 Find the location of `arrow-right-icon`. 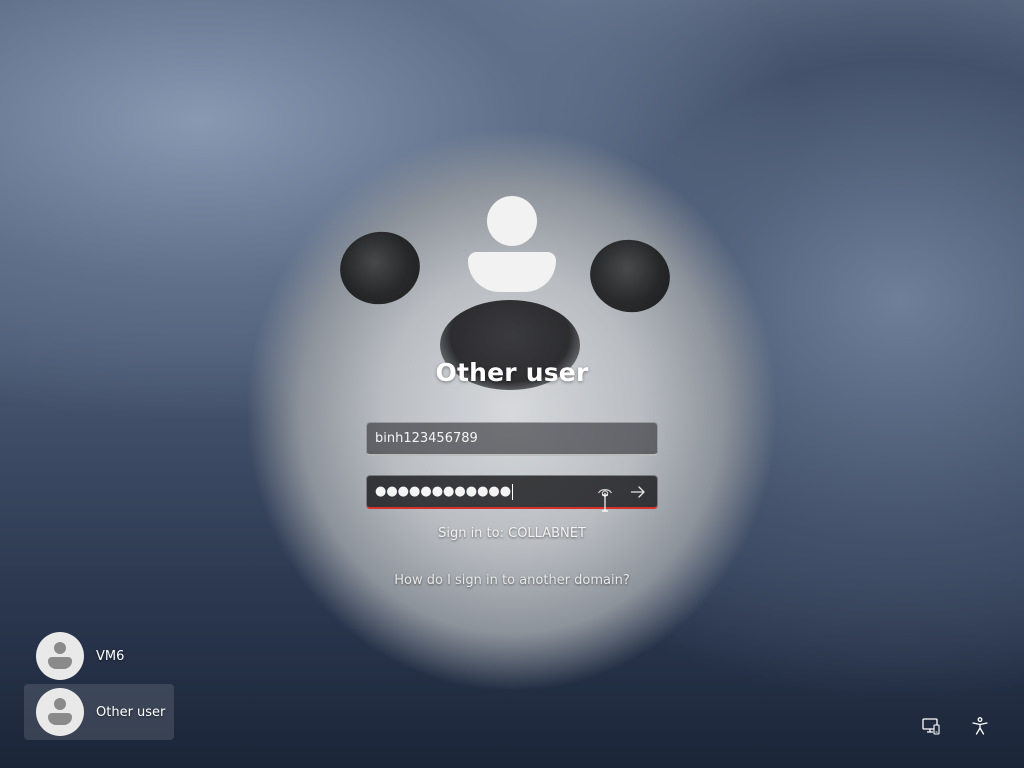

arrow-right-icon is located at coordinates (637, 492).